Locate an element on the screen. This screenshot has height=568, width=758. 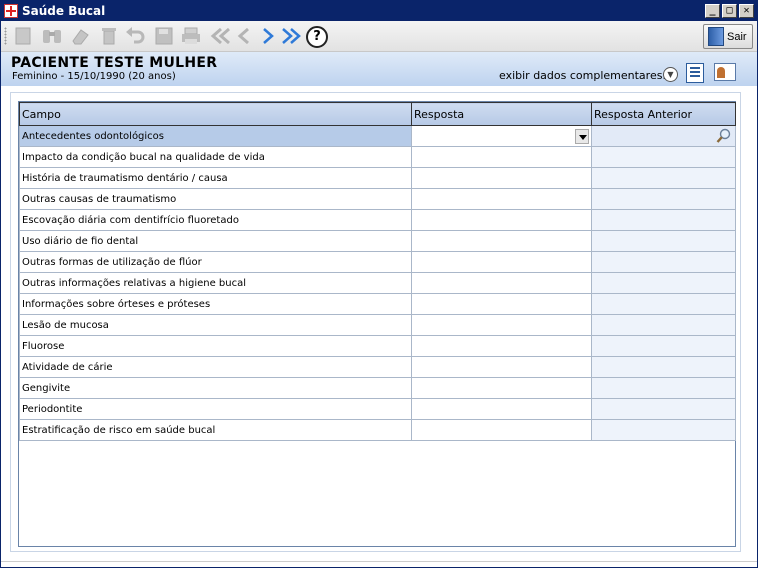
table-row: Outras formas de utilização de flúor is located at coordinates (377, 262).